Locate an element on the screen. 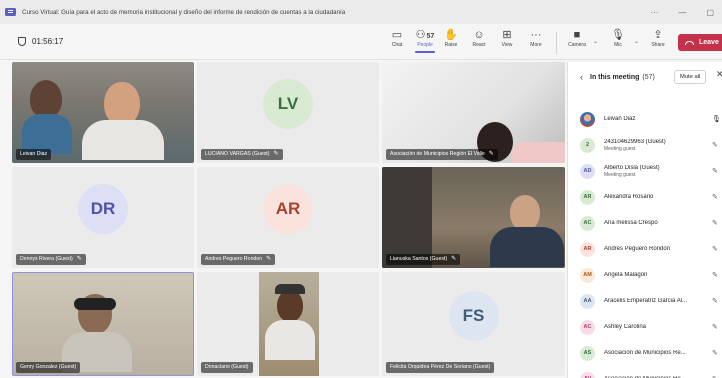  participant-info: Andres Peguero Rondon is located at coordinates (658, 249).